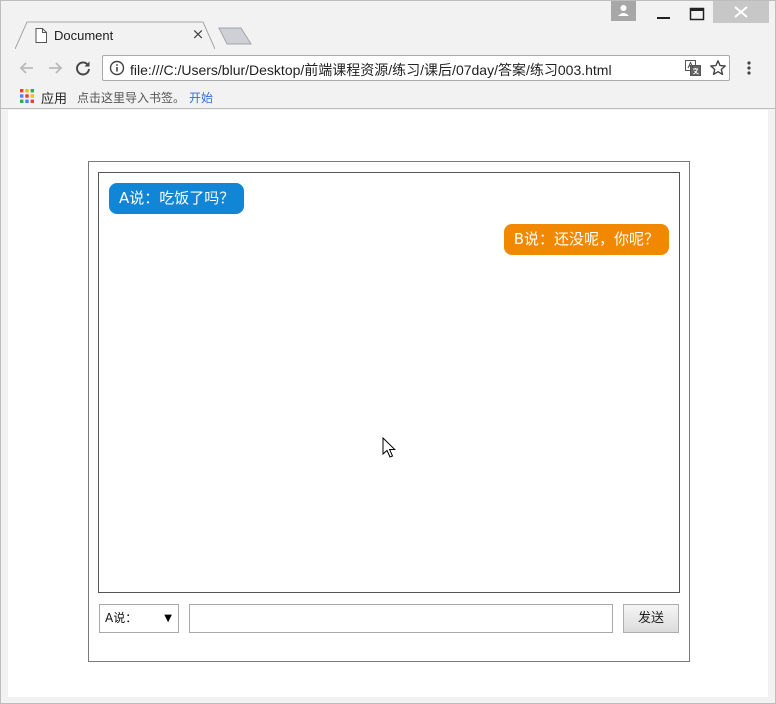 Image resolution: width=776 pixels, height=704 pixels. I want to click on speaker-select: A说： ▼, so click(139, 618).